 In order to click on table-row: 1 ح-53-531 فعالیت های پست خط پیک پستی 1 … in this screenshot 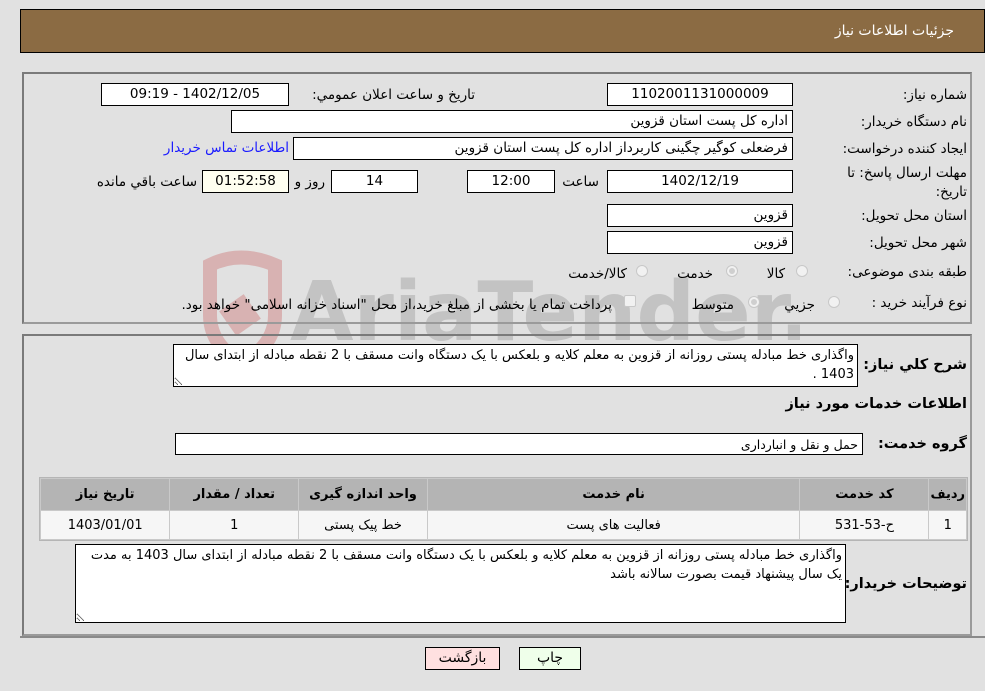, I will do `click(503, 525)`.